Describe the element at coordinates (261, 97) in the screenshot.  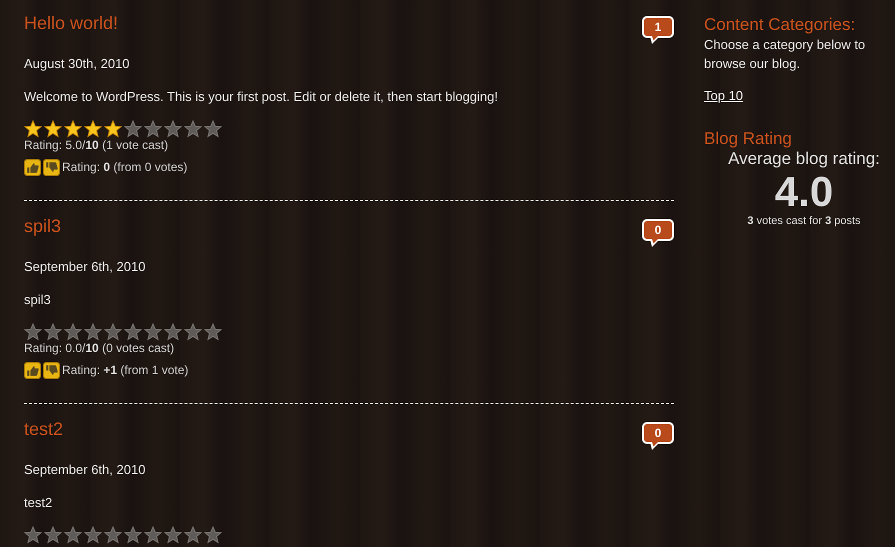
I see `post-text: Welcome to WordPress. This is your first post. Edit or delete it, then start blogging!` at that location.